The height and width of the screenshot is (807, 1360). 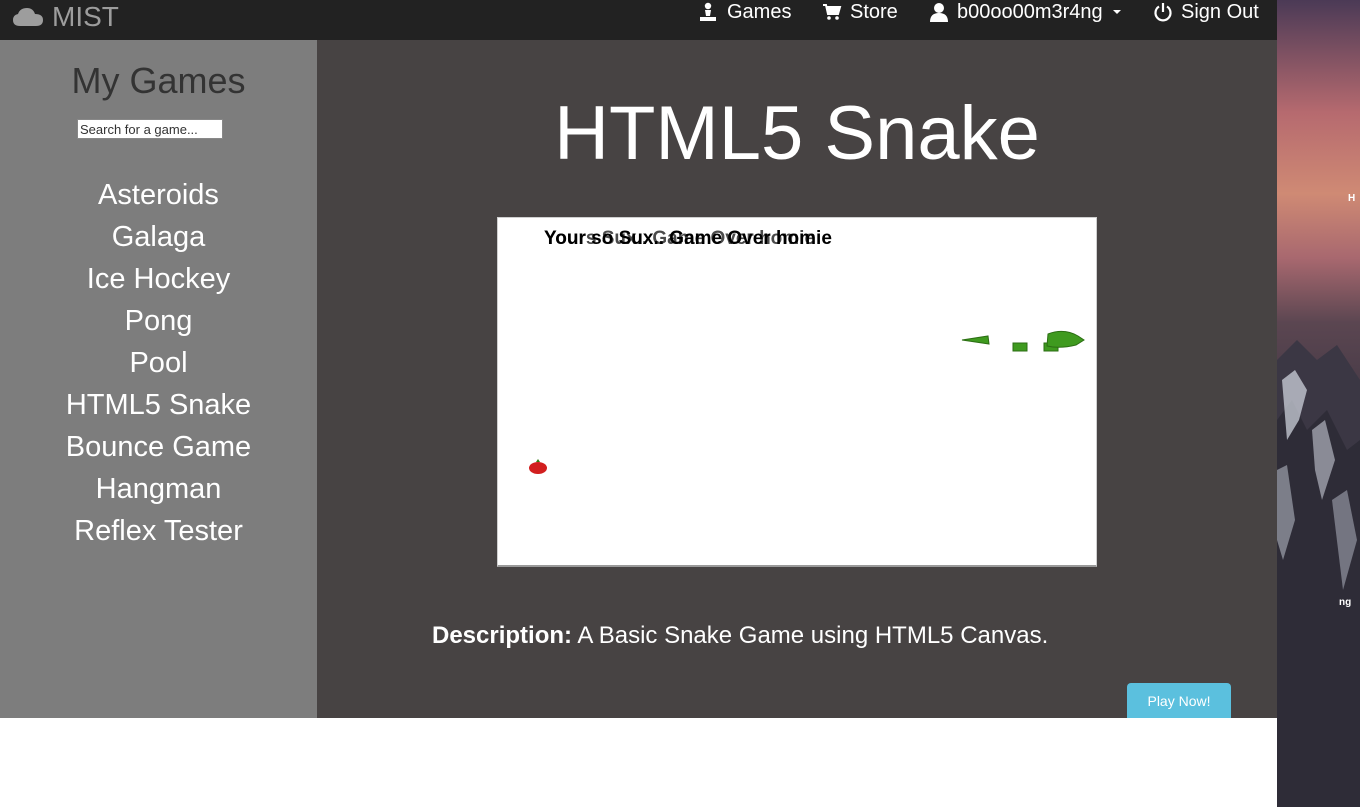 I want to click on top-navbar: MIST Games Store b00oo00m3r4ng Sign Out, so click(x=638, y=20).